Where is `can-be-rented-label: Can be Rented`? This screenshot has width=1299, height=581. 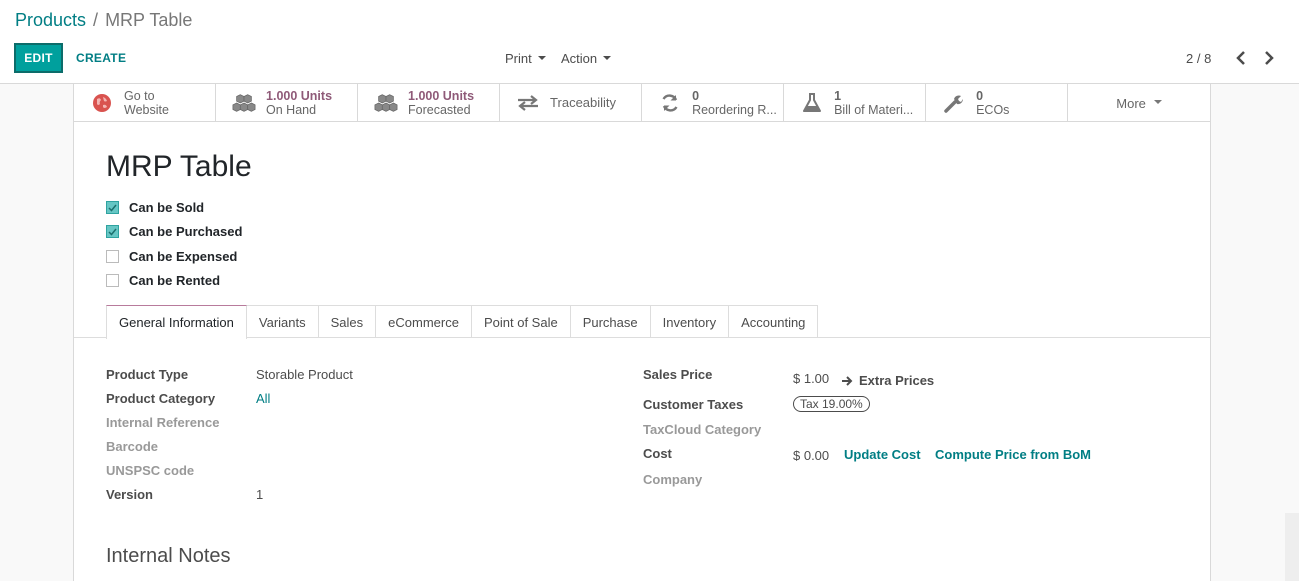 can-be-rented-label: Can be Rented is located at coordinates (175, 280).